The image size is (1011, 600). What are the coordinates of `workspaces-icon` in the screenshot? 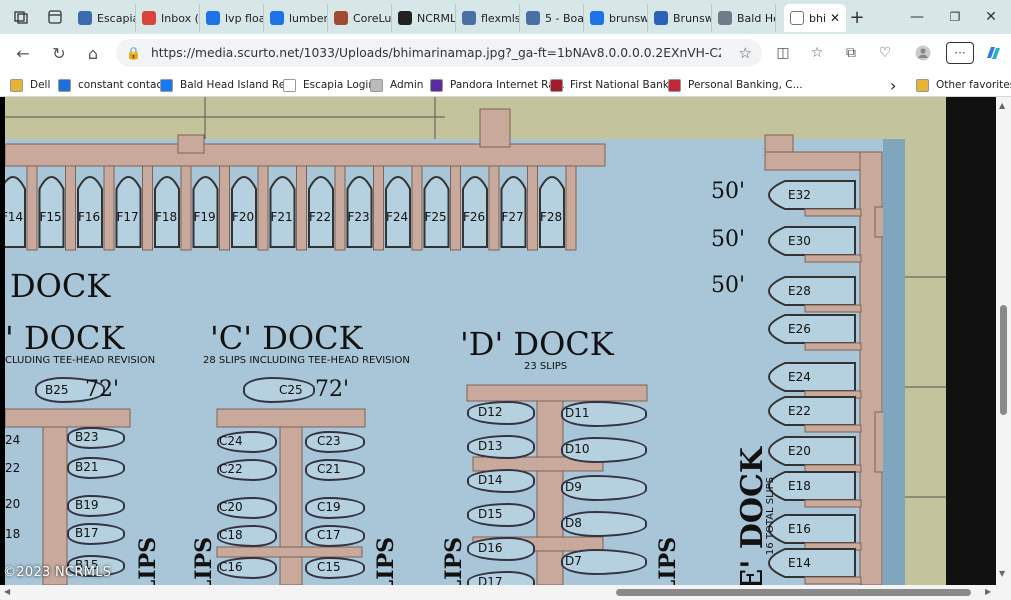 It's located at (21, 17).